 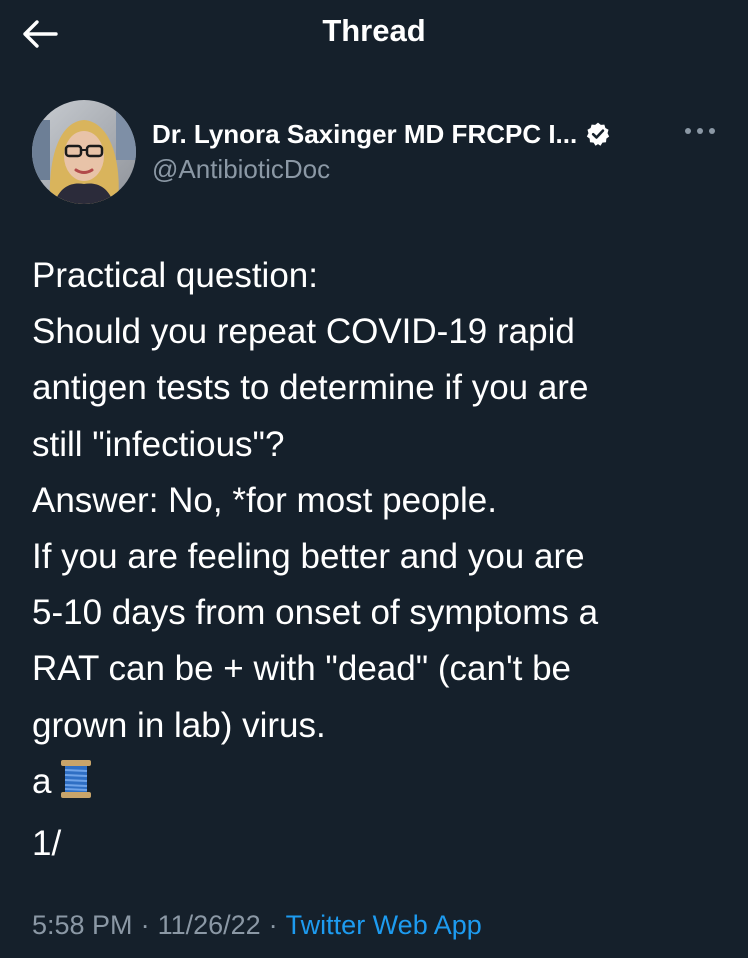 I want to click on tweet-meta: 5:58 PM · 11/26/22 · Twitter Web App, so click(x=257, y=925).